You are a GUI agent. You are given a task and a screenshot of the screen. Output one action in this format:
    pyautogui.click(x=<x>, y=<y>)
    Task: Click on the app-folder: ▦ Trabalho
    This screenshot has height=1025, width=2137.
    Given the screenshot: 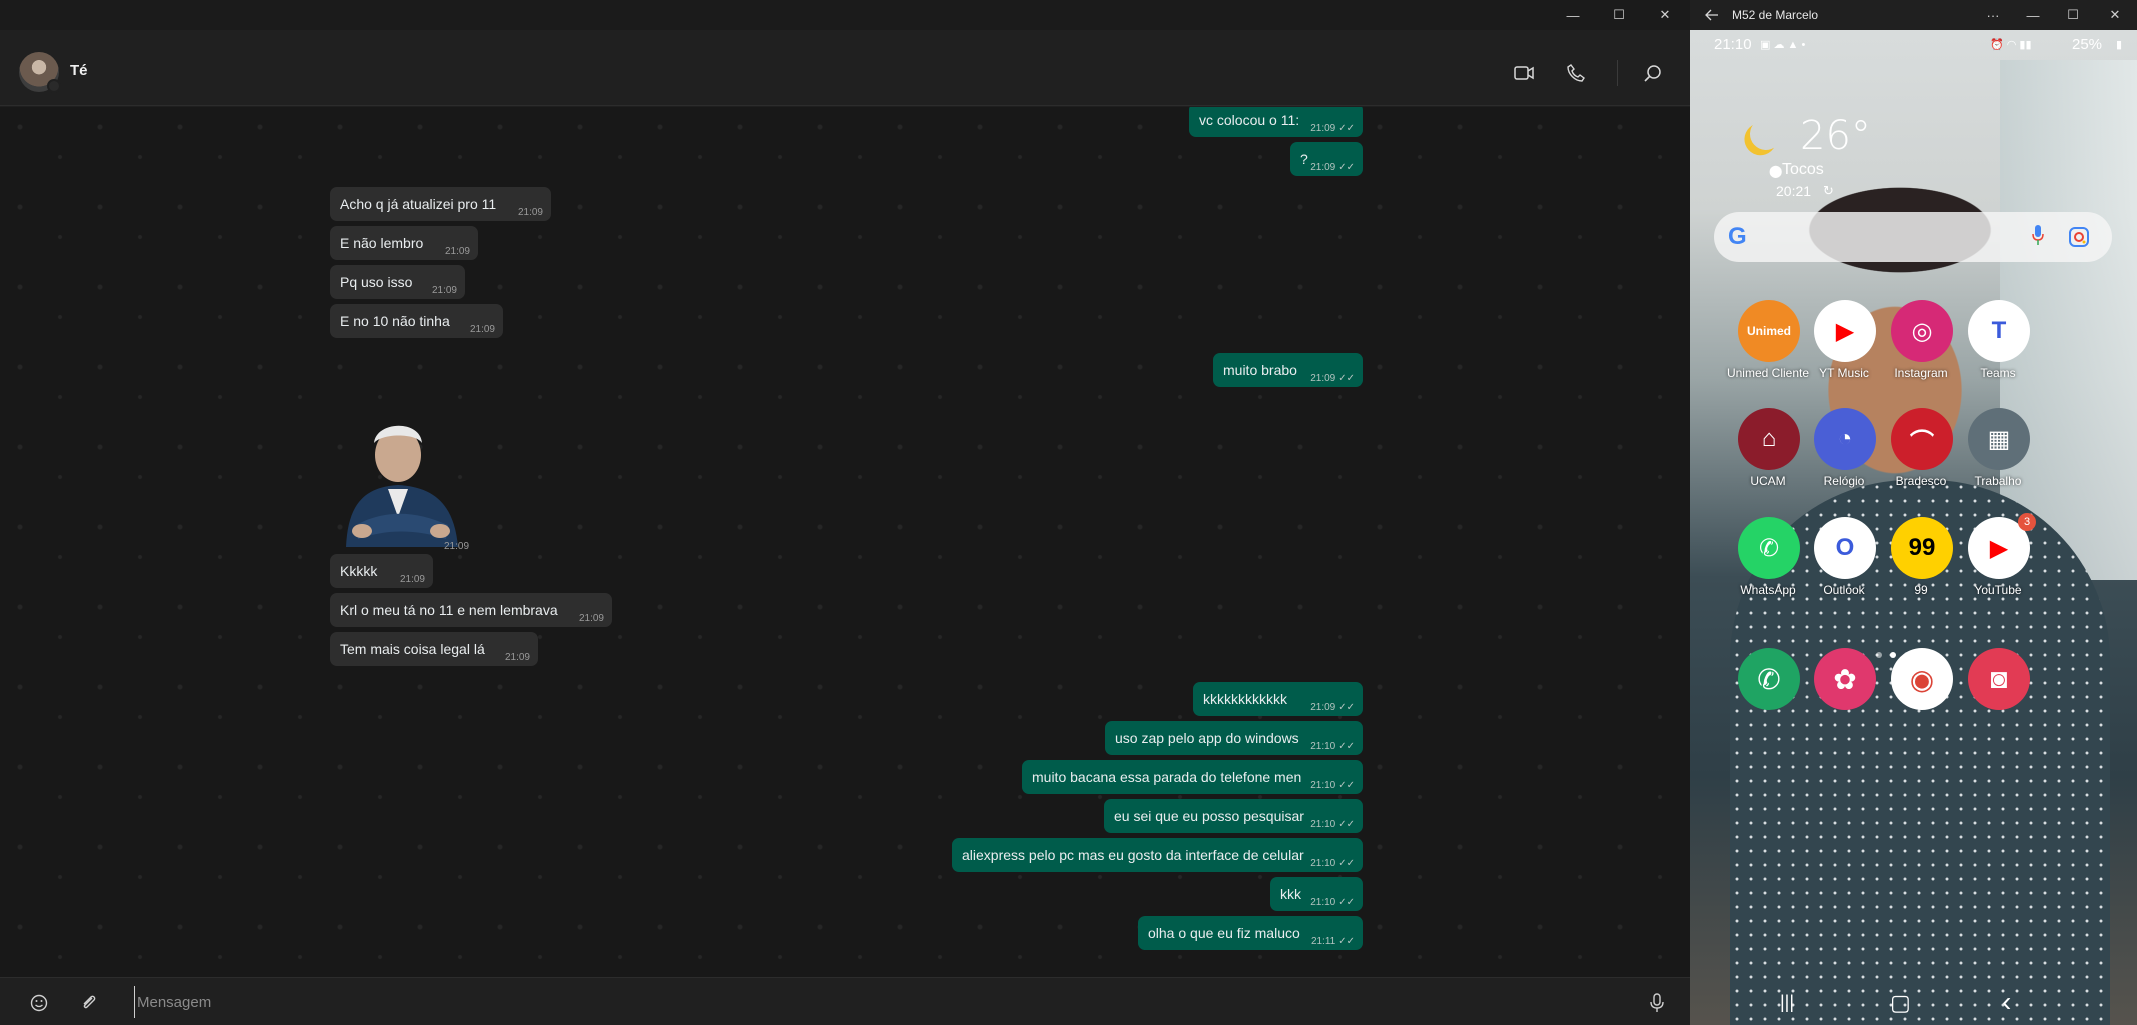 What is the action you would take?
    pyautogui.click(x=1998, y=458)
    